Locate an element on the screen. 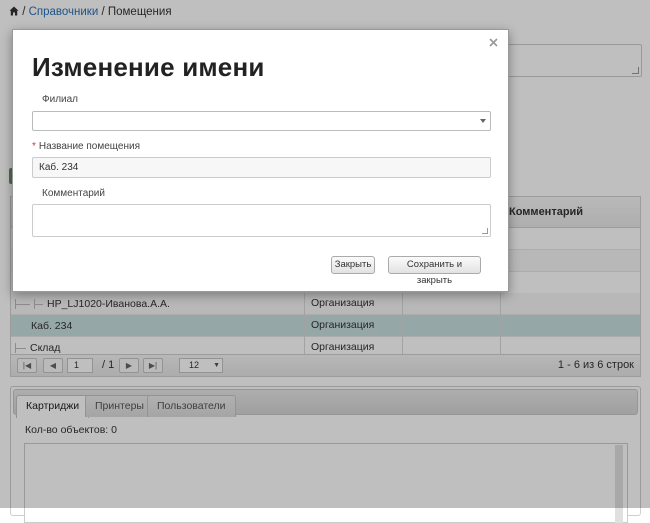 This screenshot has width=650, height=523. close-icon is located at coordinates (493, 42).